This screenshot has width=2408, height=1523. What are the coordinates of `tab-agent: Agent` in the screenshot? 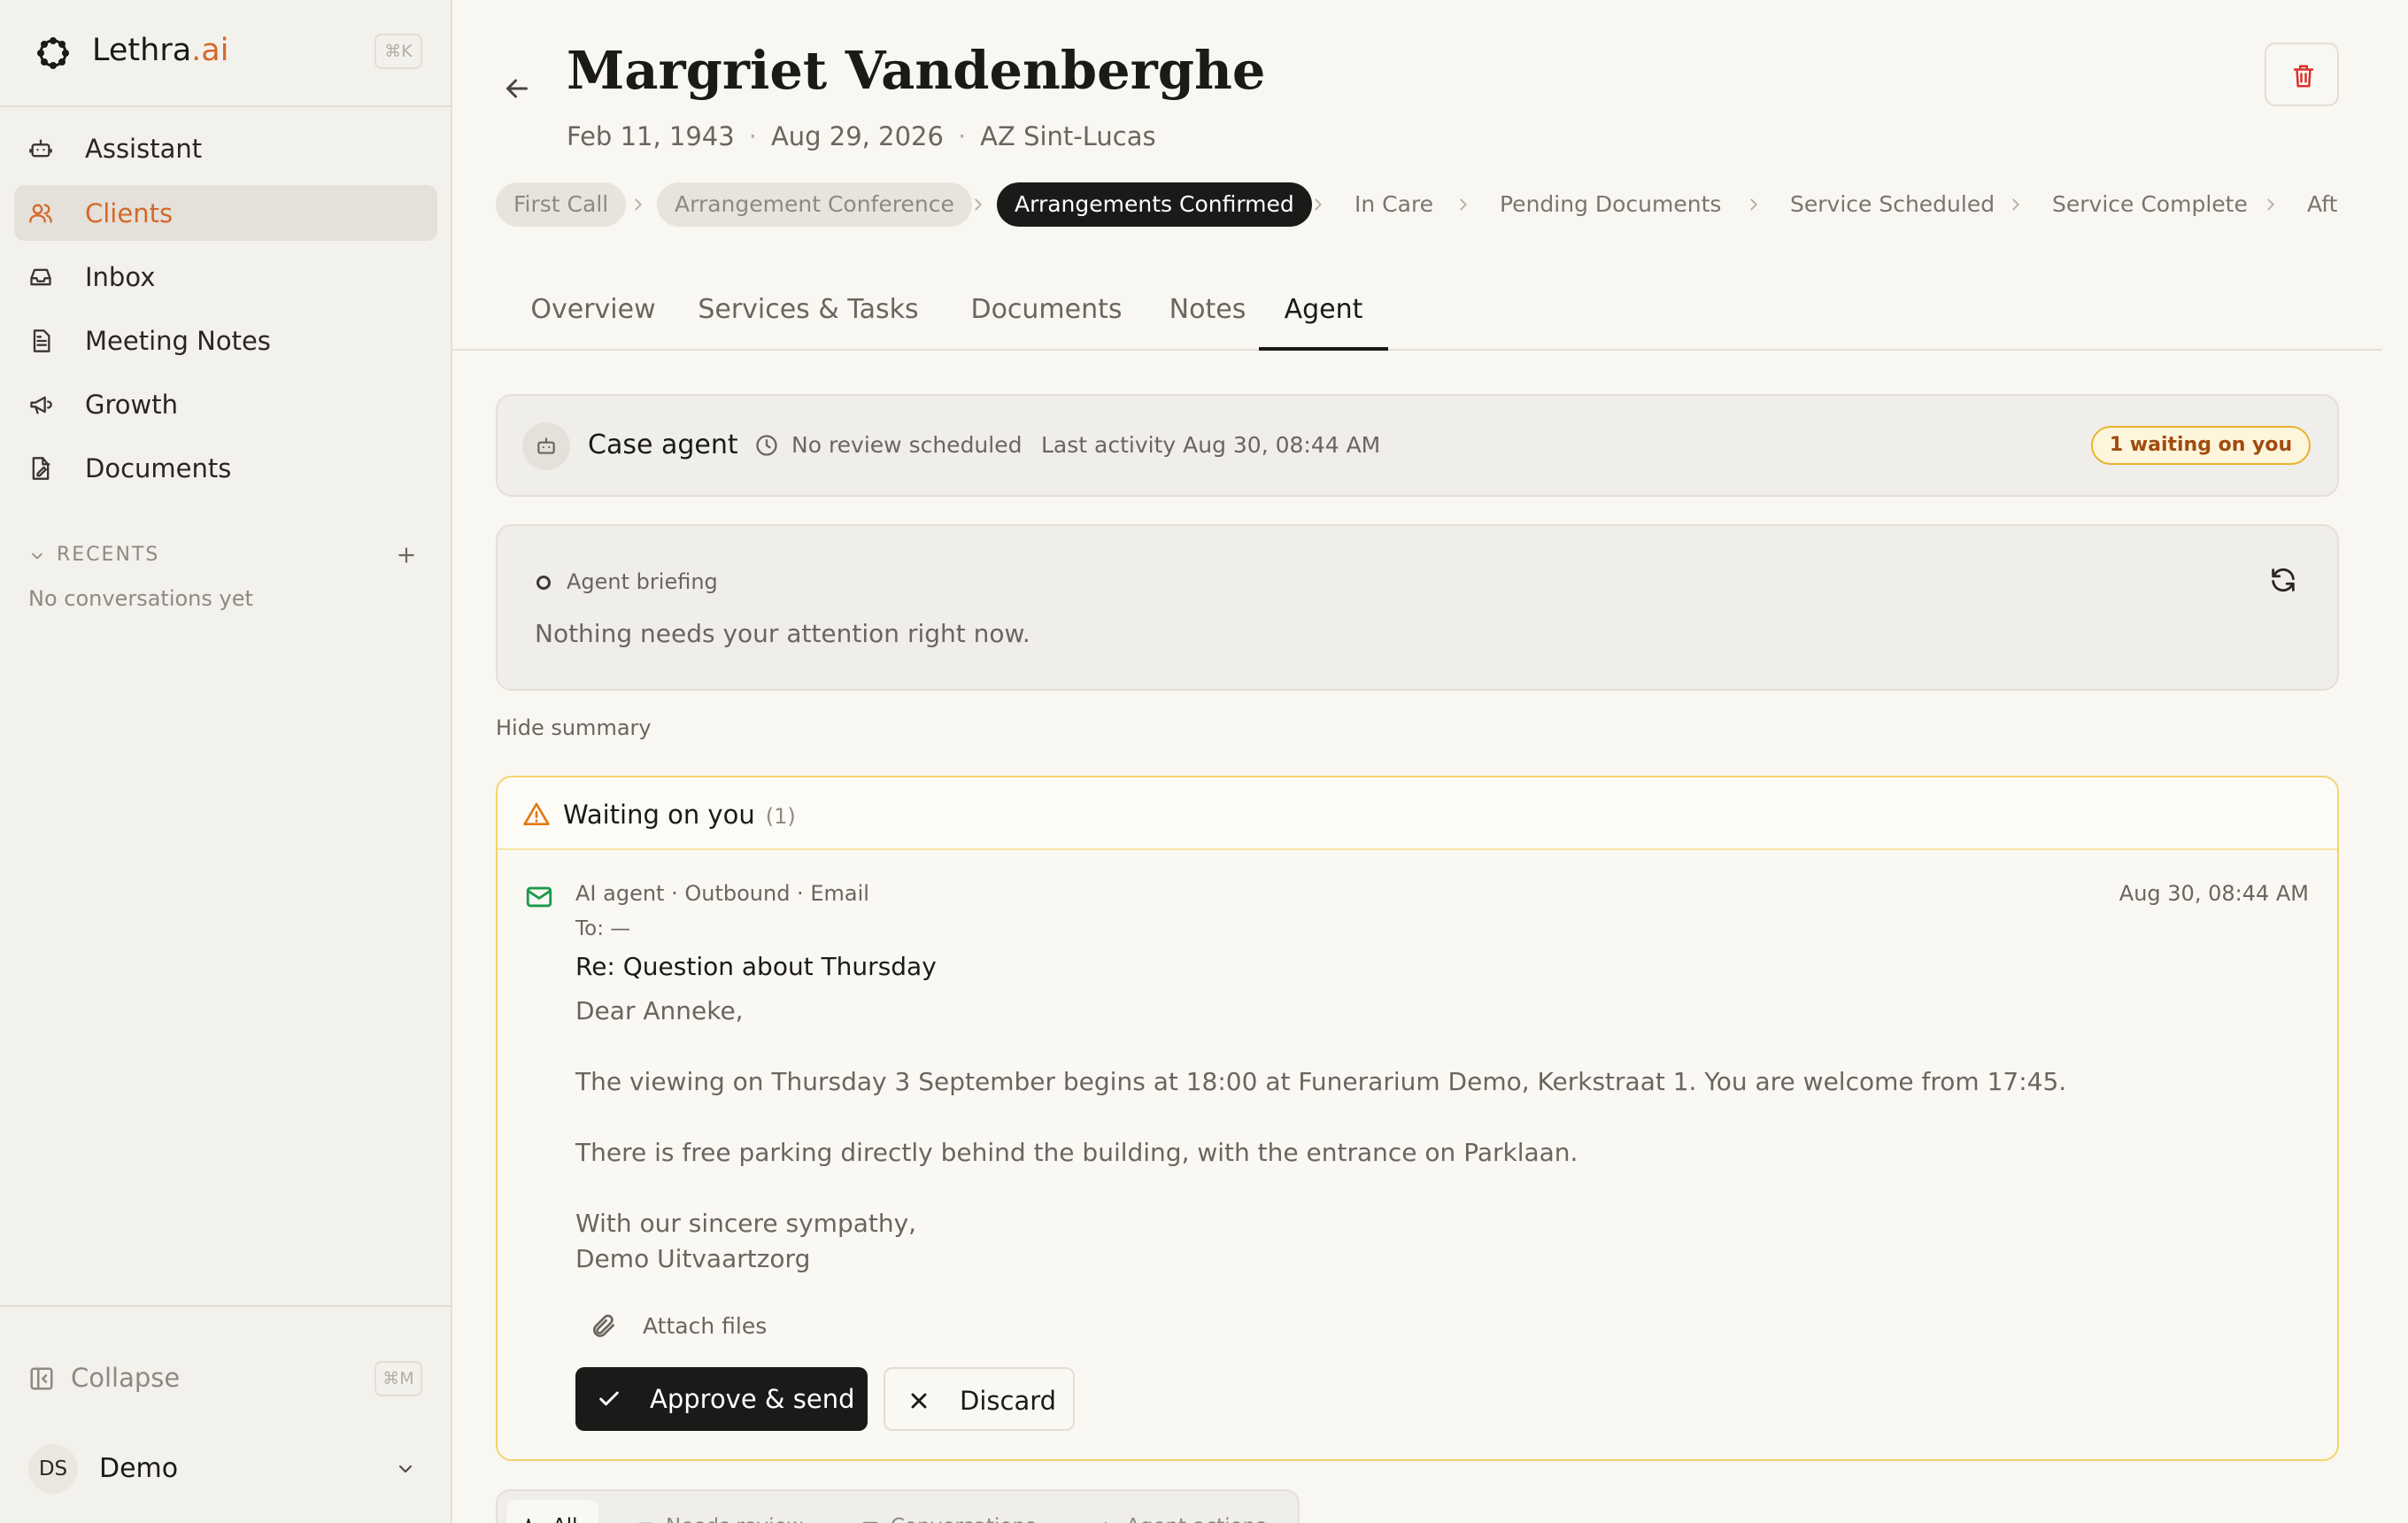 It's located at (1323, 321).